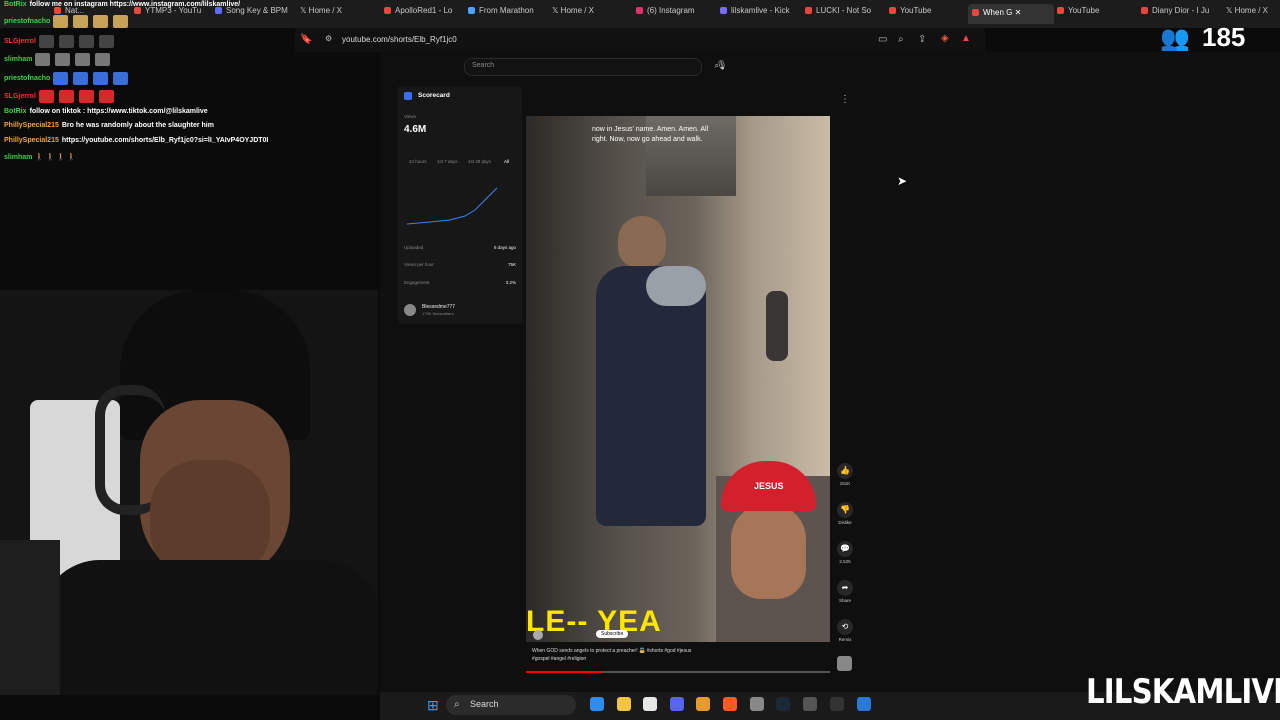  Describe the element at coordinates (922, 39) in the screenshot. I see `share-icon: ⇪` at that location.